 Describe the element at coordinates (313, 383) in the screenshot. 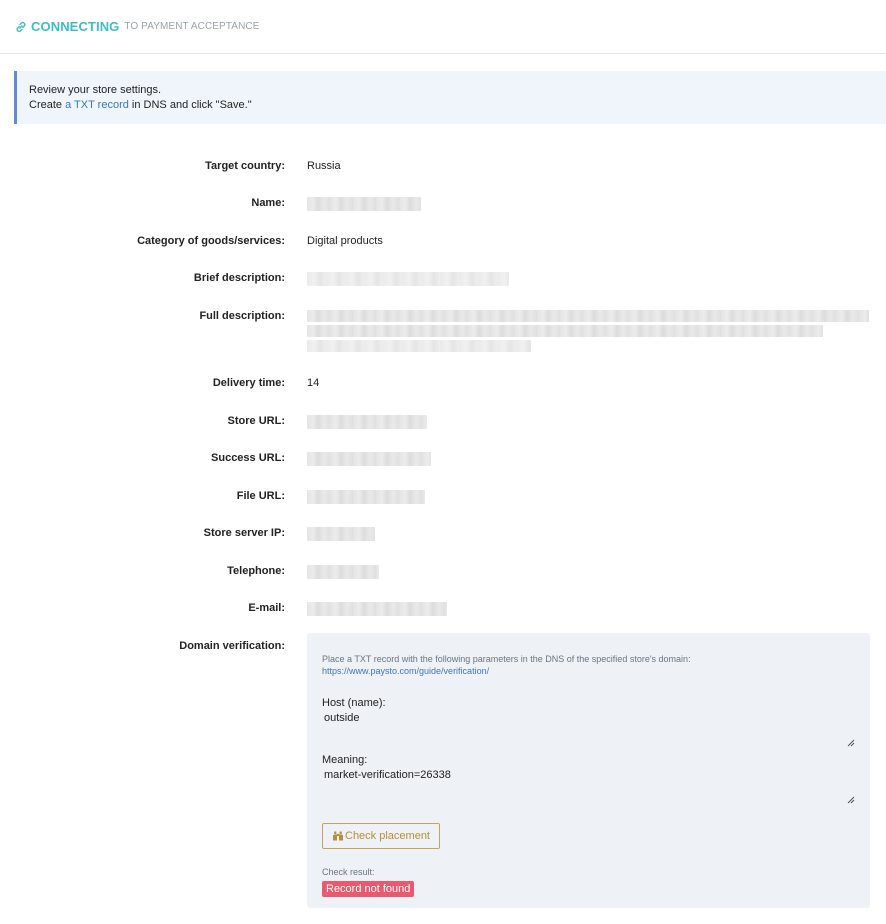

I see `delivery-time-value: 14` at that location.